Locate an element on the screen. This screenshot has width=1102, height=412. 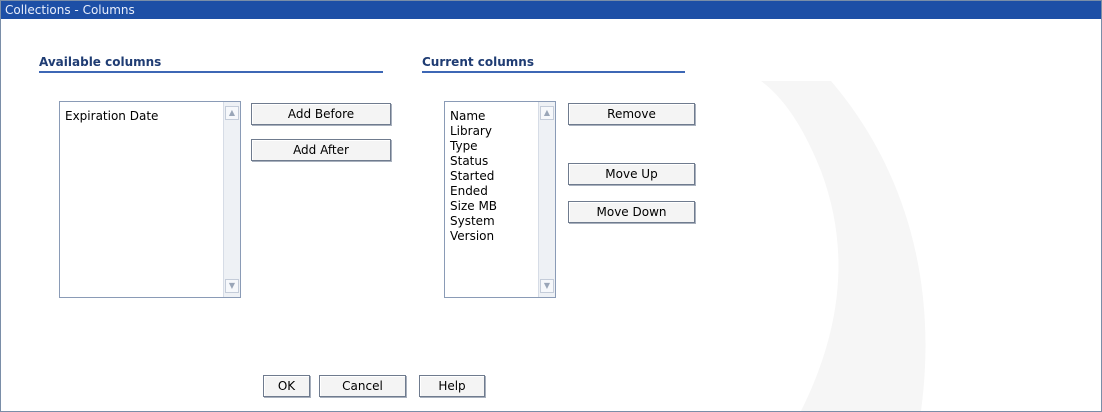
move-up-button: Move Up is located at coordinates (631, 174).